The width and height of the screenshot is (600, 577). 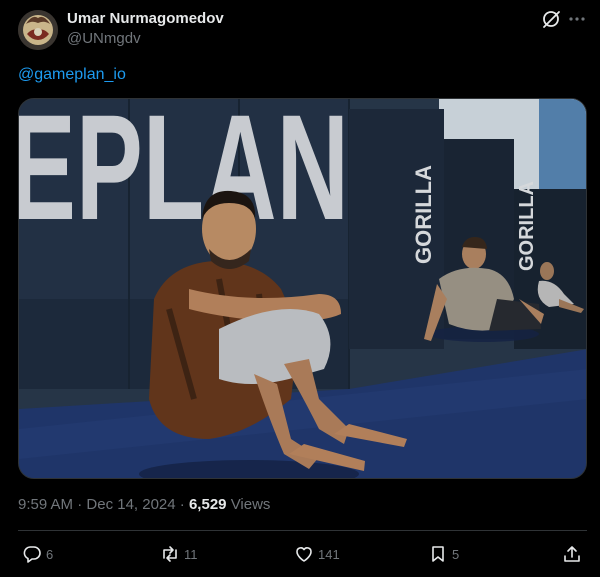 What do you see at coordinates (45, 504) in the screenshot?
I see `tweet-time: 9:59 AM` at bounding box center [45, 504].